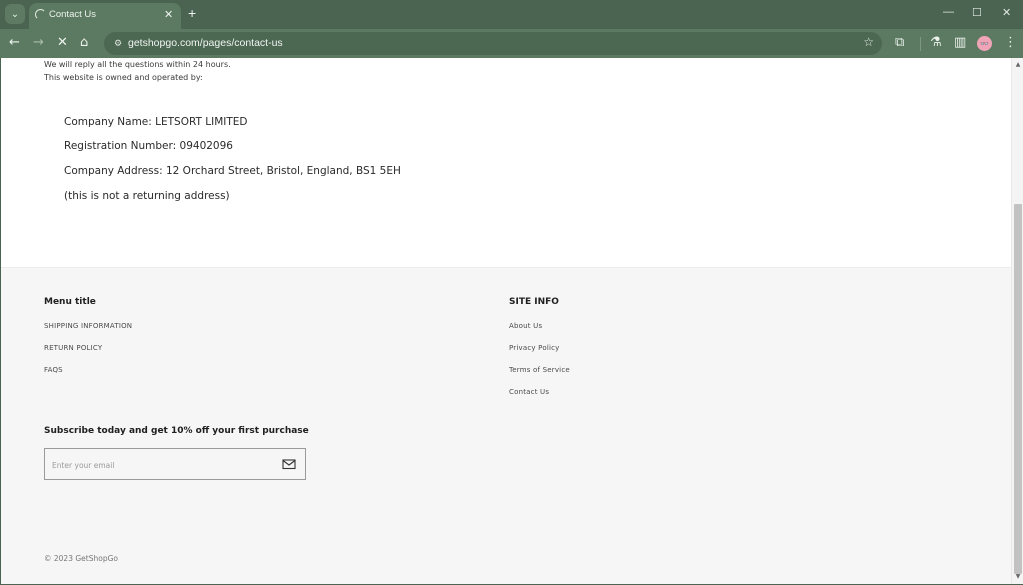 This screenshot has height=585, width=1023. I want to click on stop-loading-button: ✕, so click(62, 43).